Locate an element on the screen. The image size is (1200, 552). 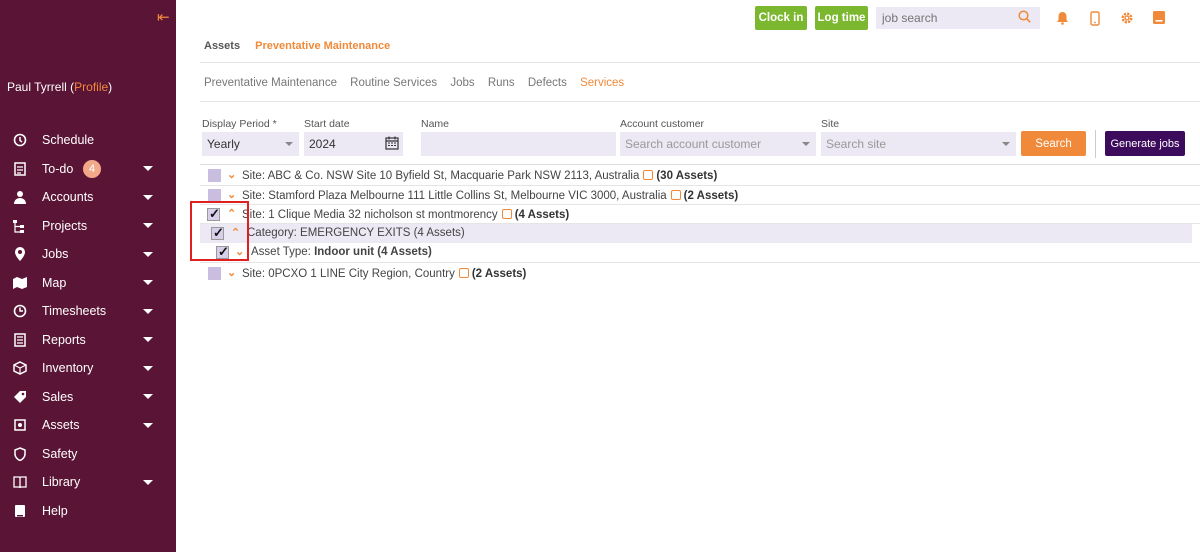
user-name: Paul Tyrrell ( is located at coordinates (41, 87).